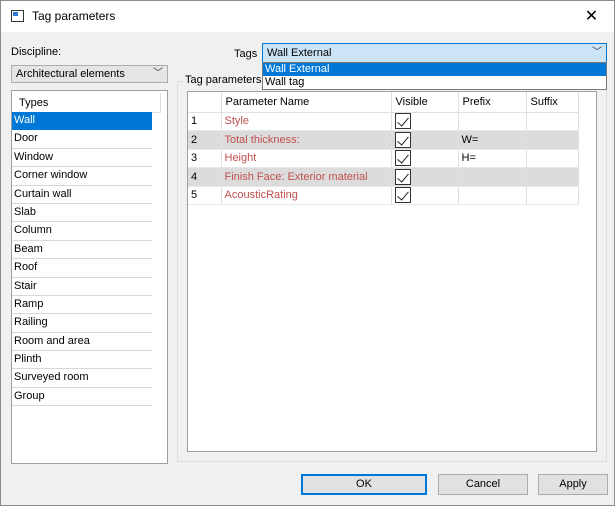  What do you see at coordinates (87, 103) in the screenshot?
I see `types-header: Types` at bounding box center [87, 103].